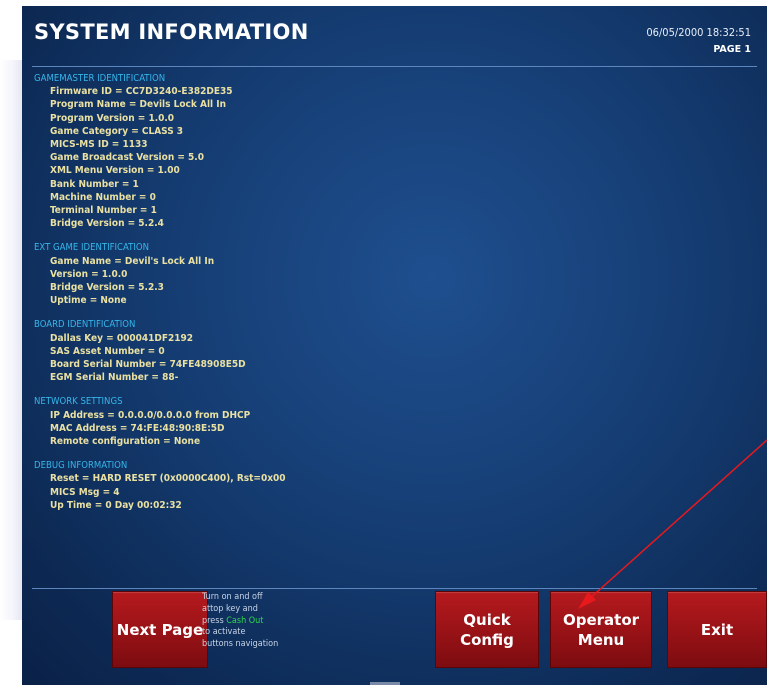  What do you see at coordinates (112, 118) in the screenshot?
I see `info-item: Program Version = 1.0.0` at bounding box center [112, 118].